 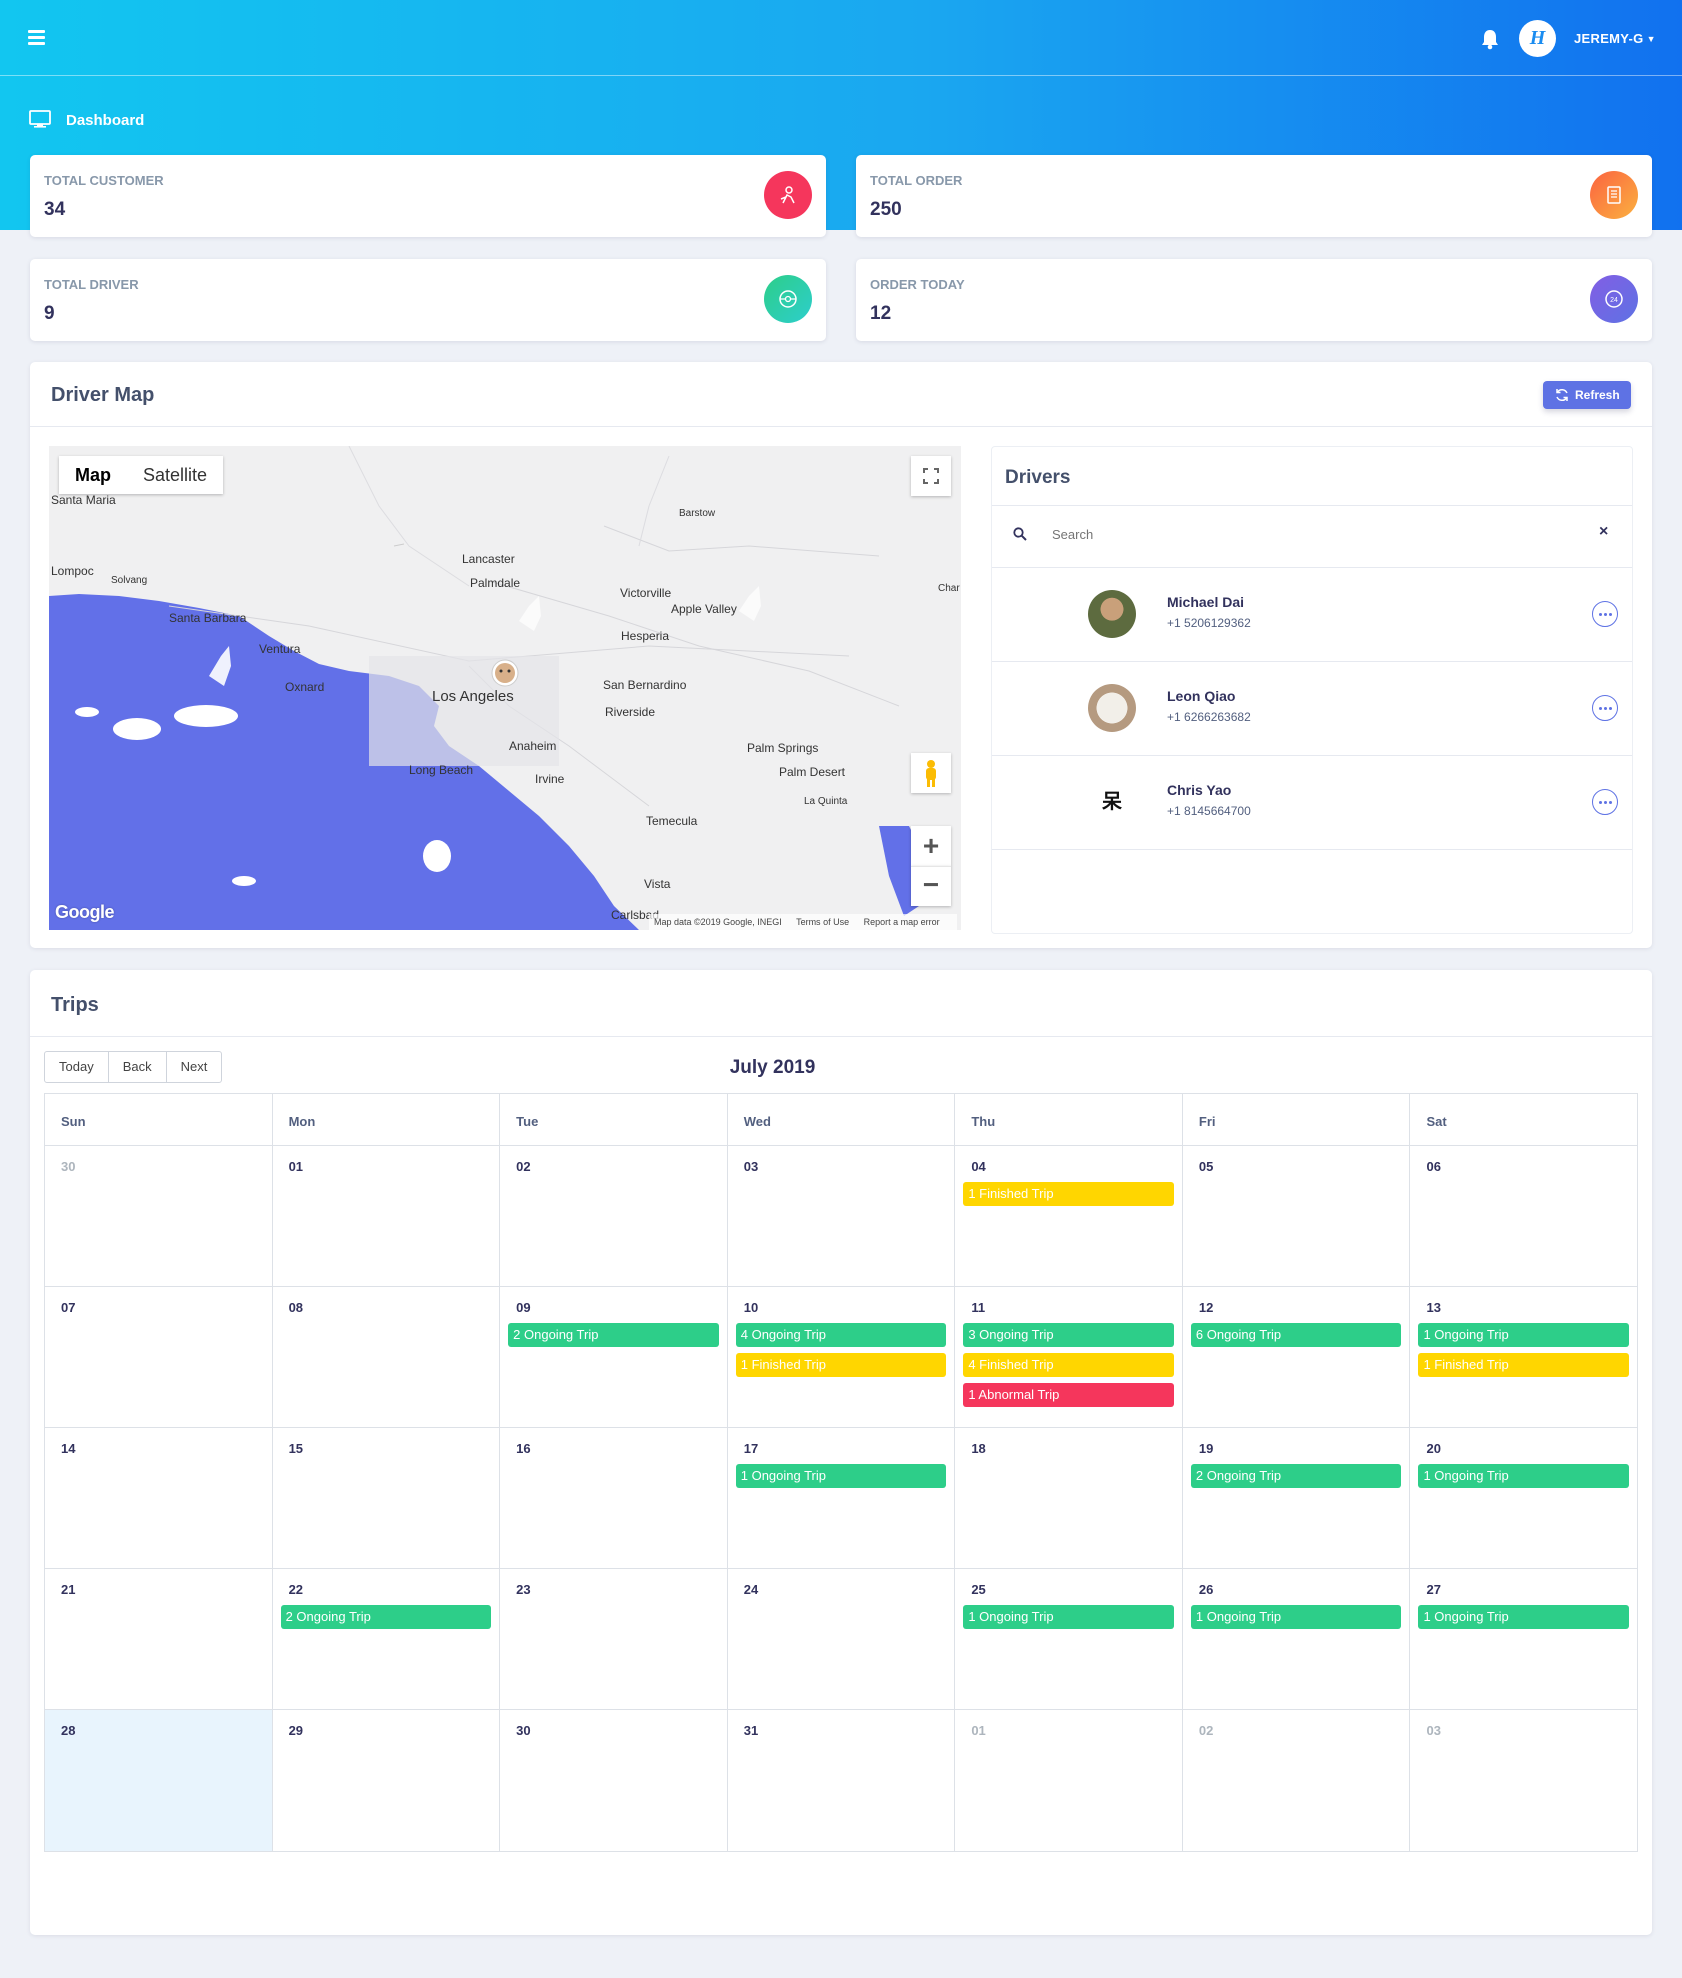 What do you see at coordinates (1523, 1498) in the screenshot?
I see `calendar-day: 20 1 Ongoing Trip` at bounding box center [1523, 1498].